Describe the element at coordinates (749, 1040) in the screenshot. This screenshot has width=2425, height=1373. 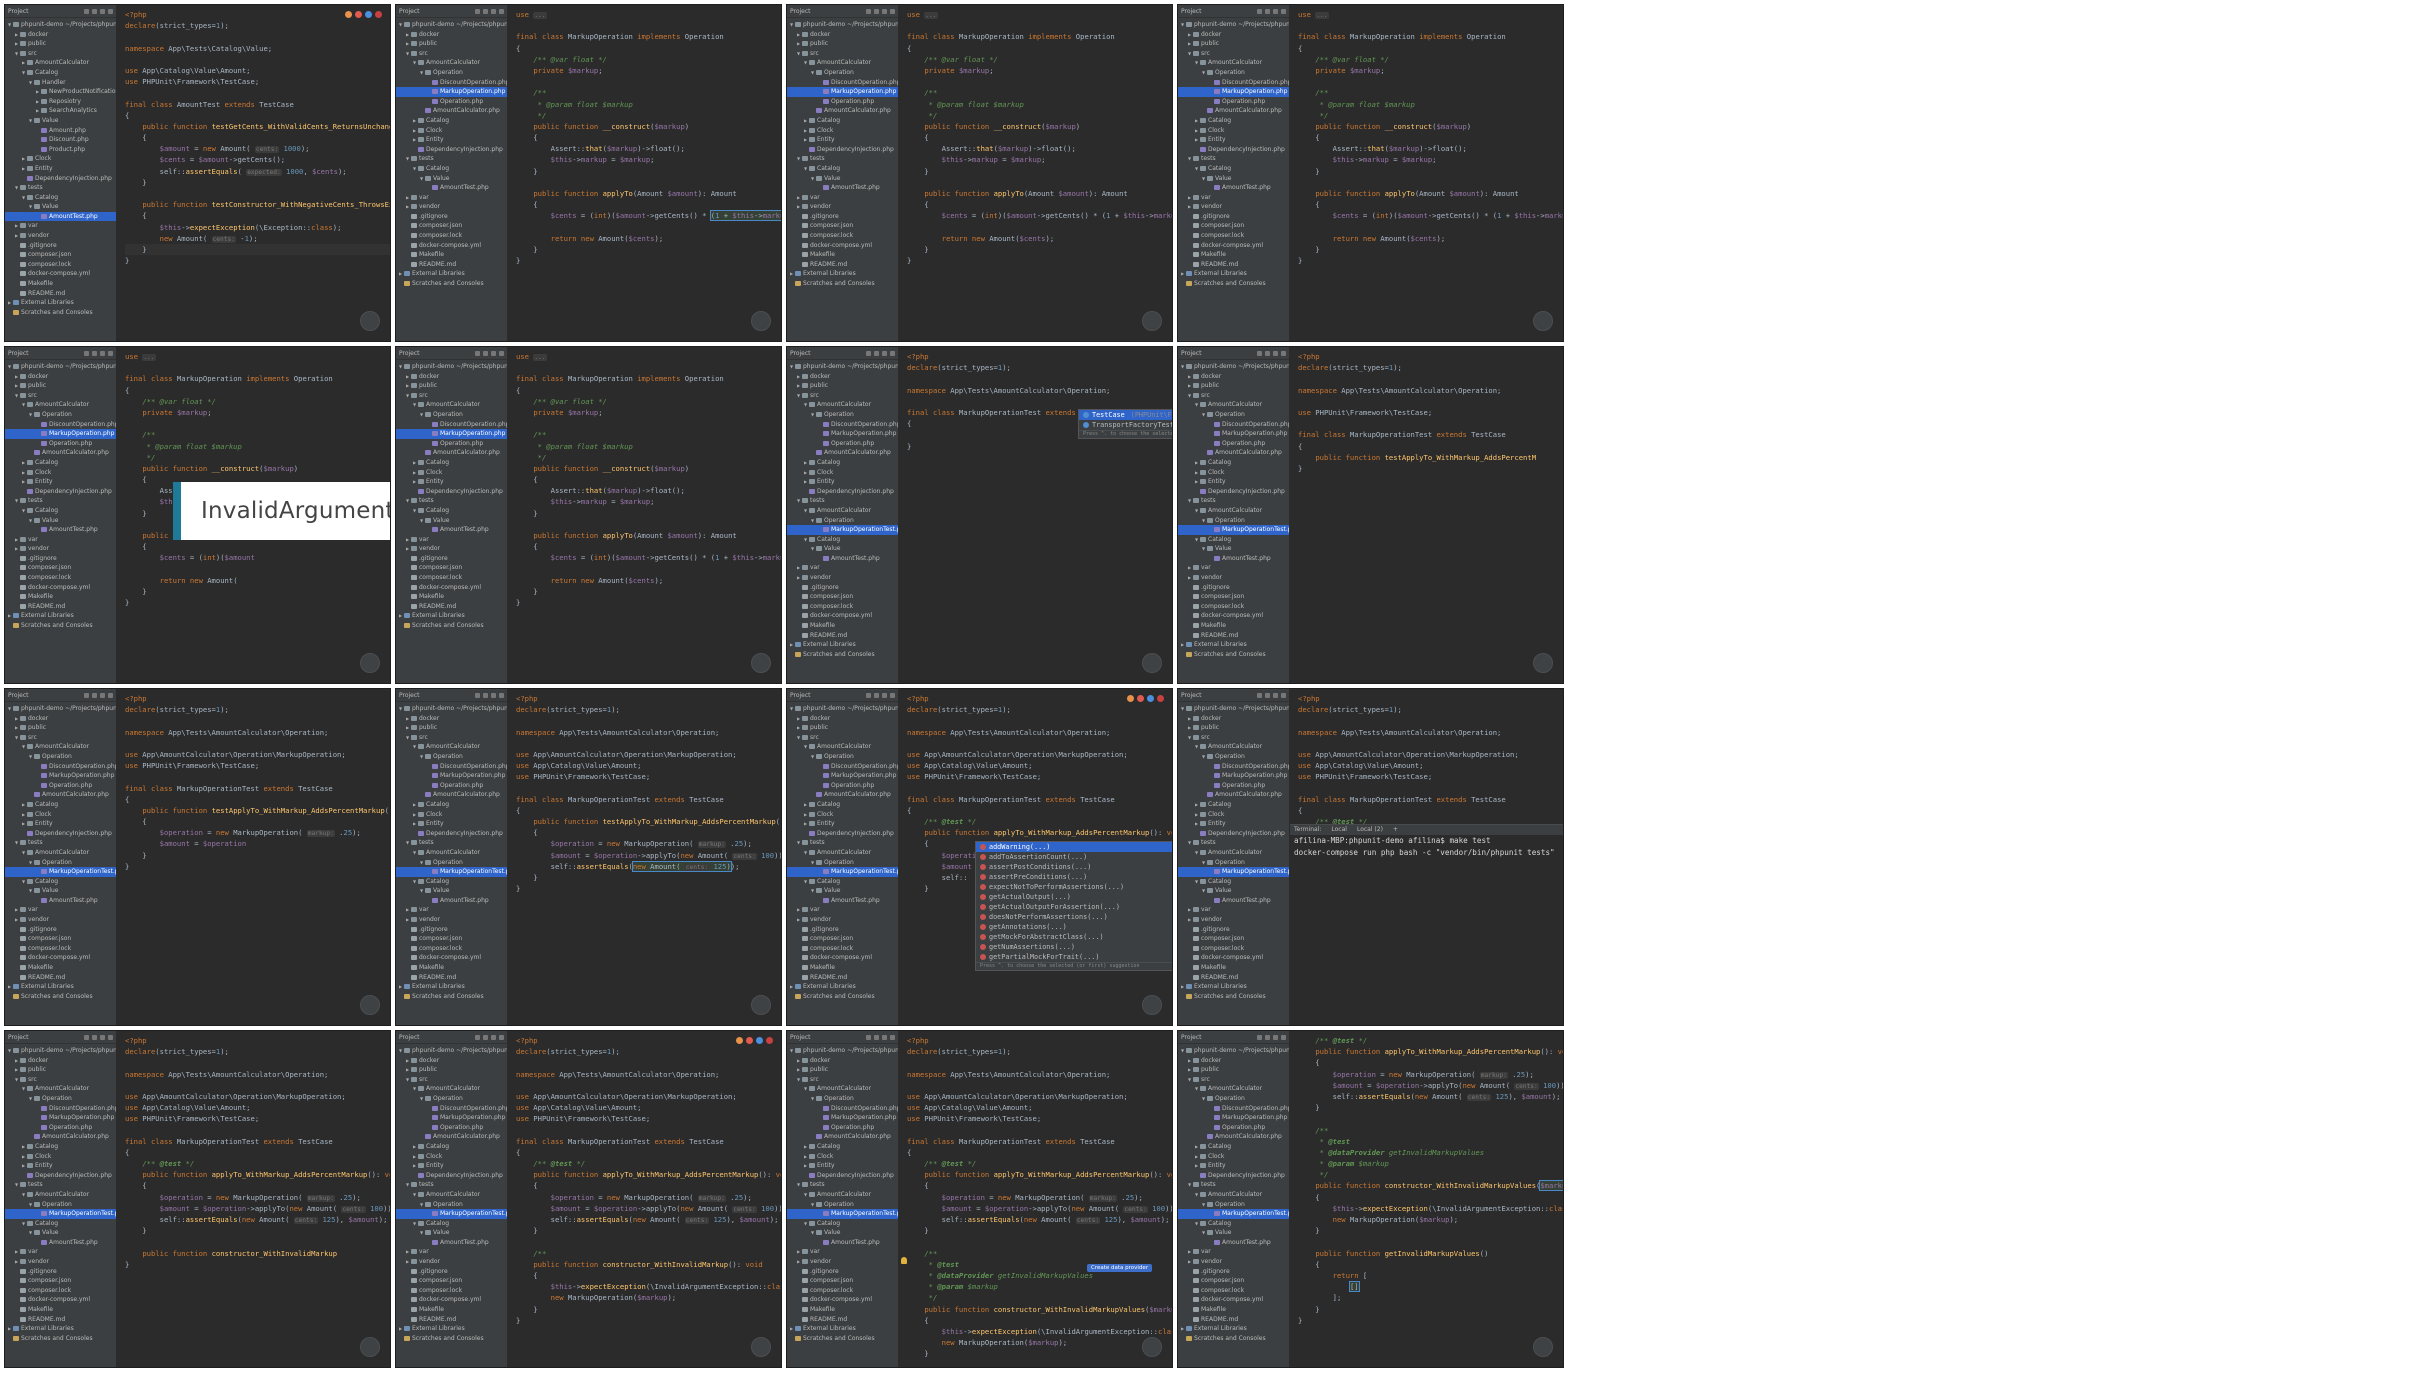
I see `firefox-icon` at that location.